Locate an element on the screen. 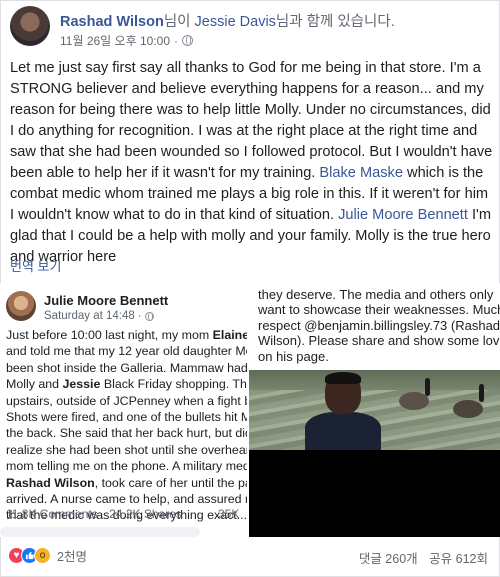 The image size is (500, 577). person-shirt is located at coordinates (343, 431).